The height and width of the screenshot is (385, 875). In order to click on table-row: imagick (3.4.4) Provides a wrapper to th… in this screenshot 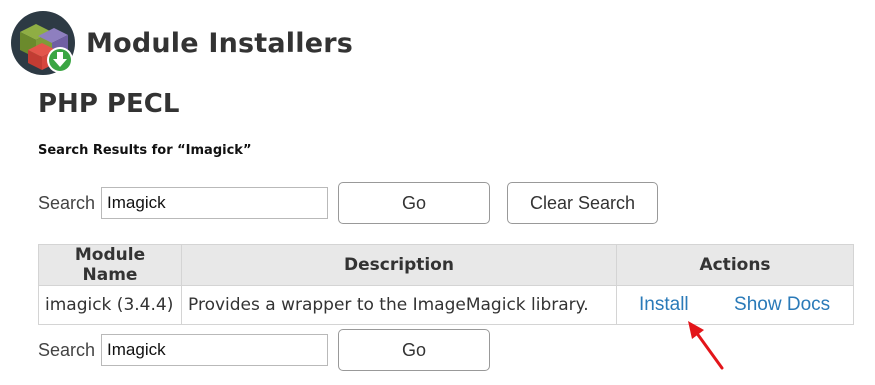, I will do `click(446, 305)`.